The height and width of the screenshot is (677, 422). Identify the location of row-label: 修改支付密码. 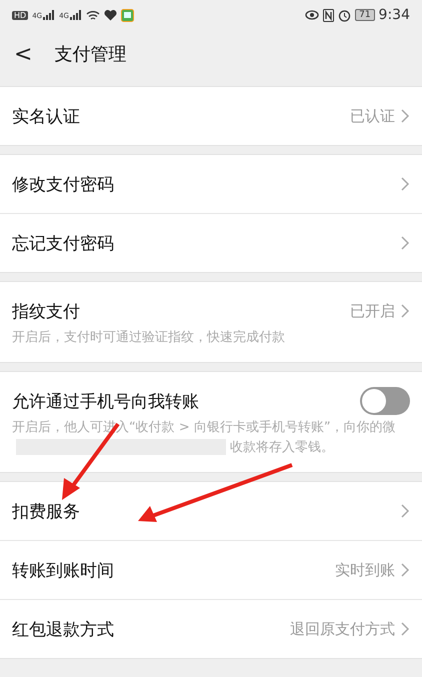
(63, 185).